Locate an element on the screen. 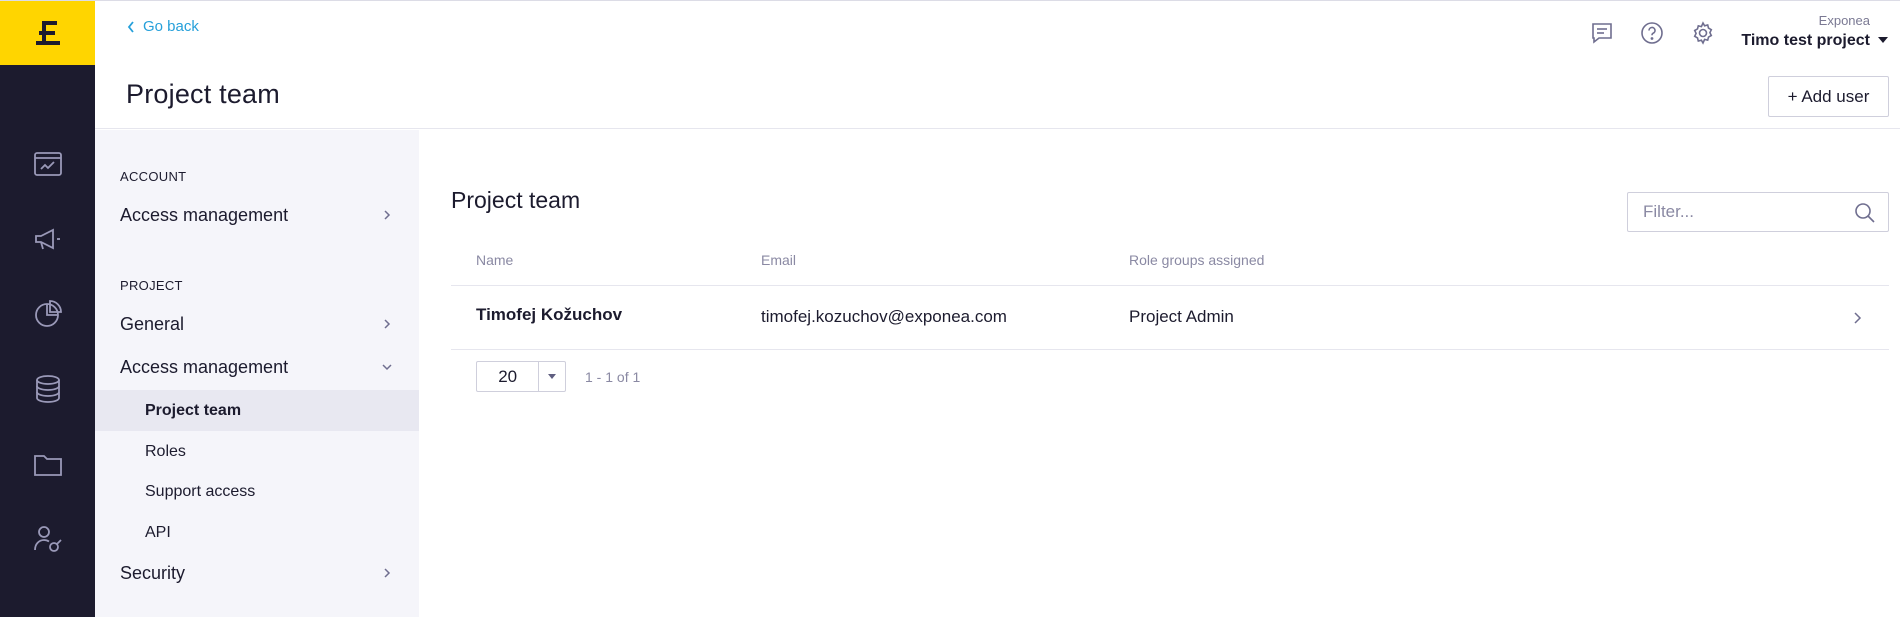 This screenshot has width=1900, height=617. dropdown-caret-icon is located at coordinates (551, 376).